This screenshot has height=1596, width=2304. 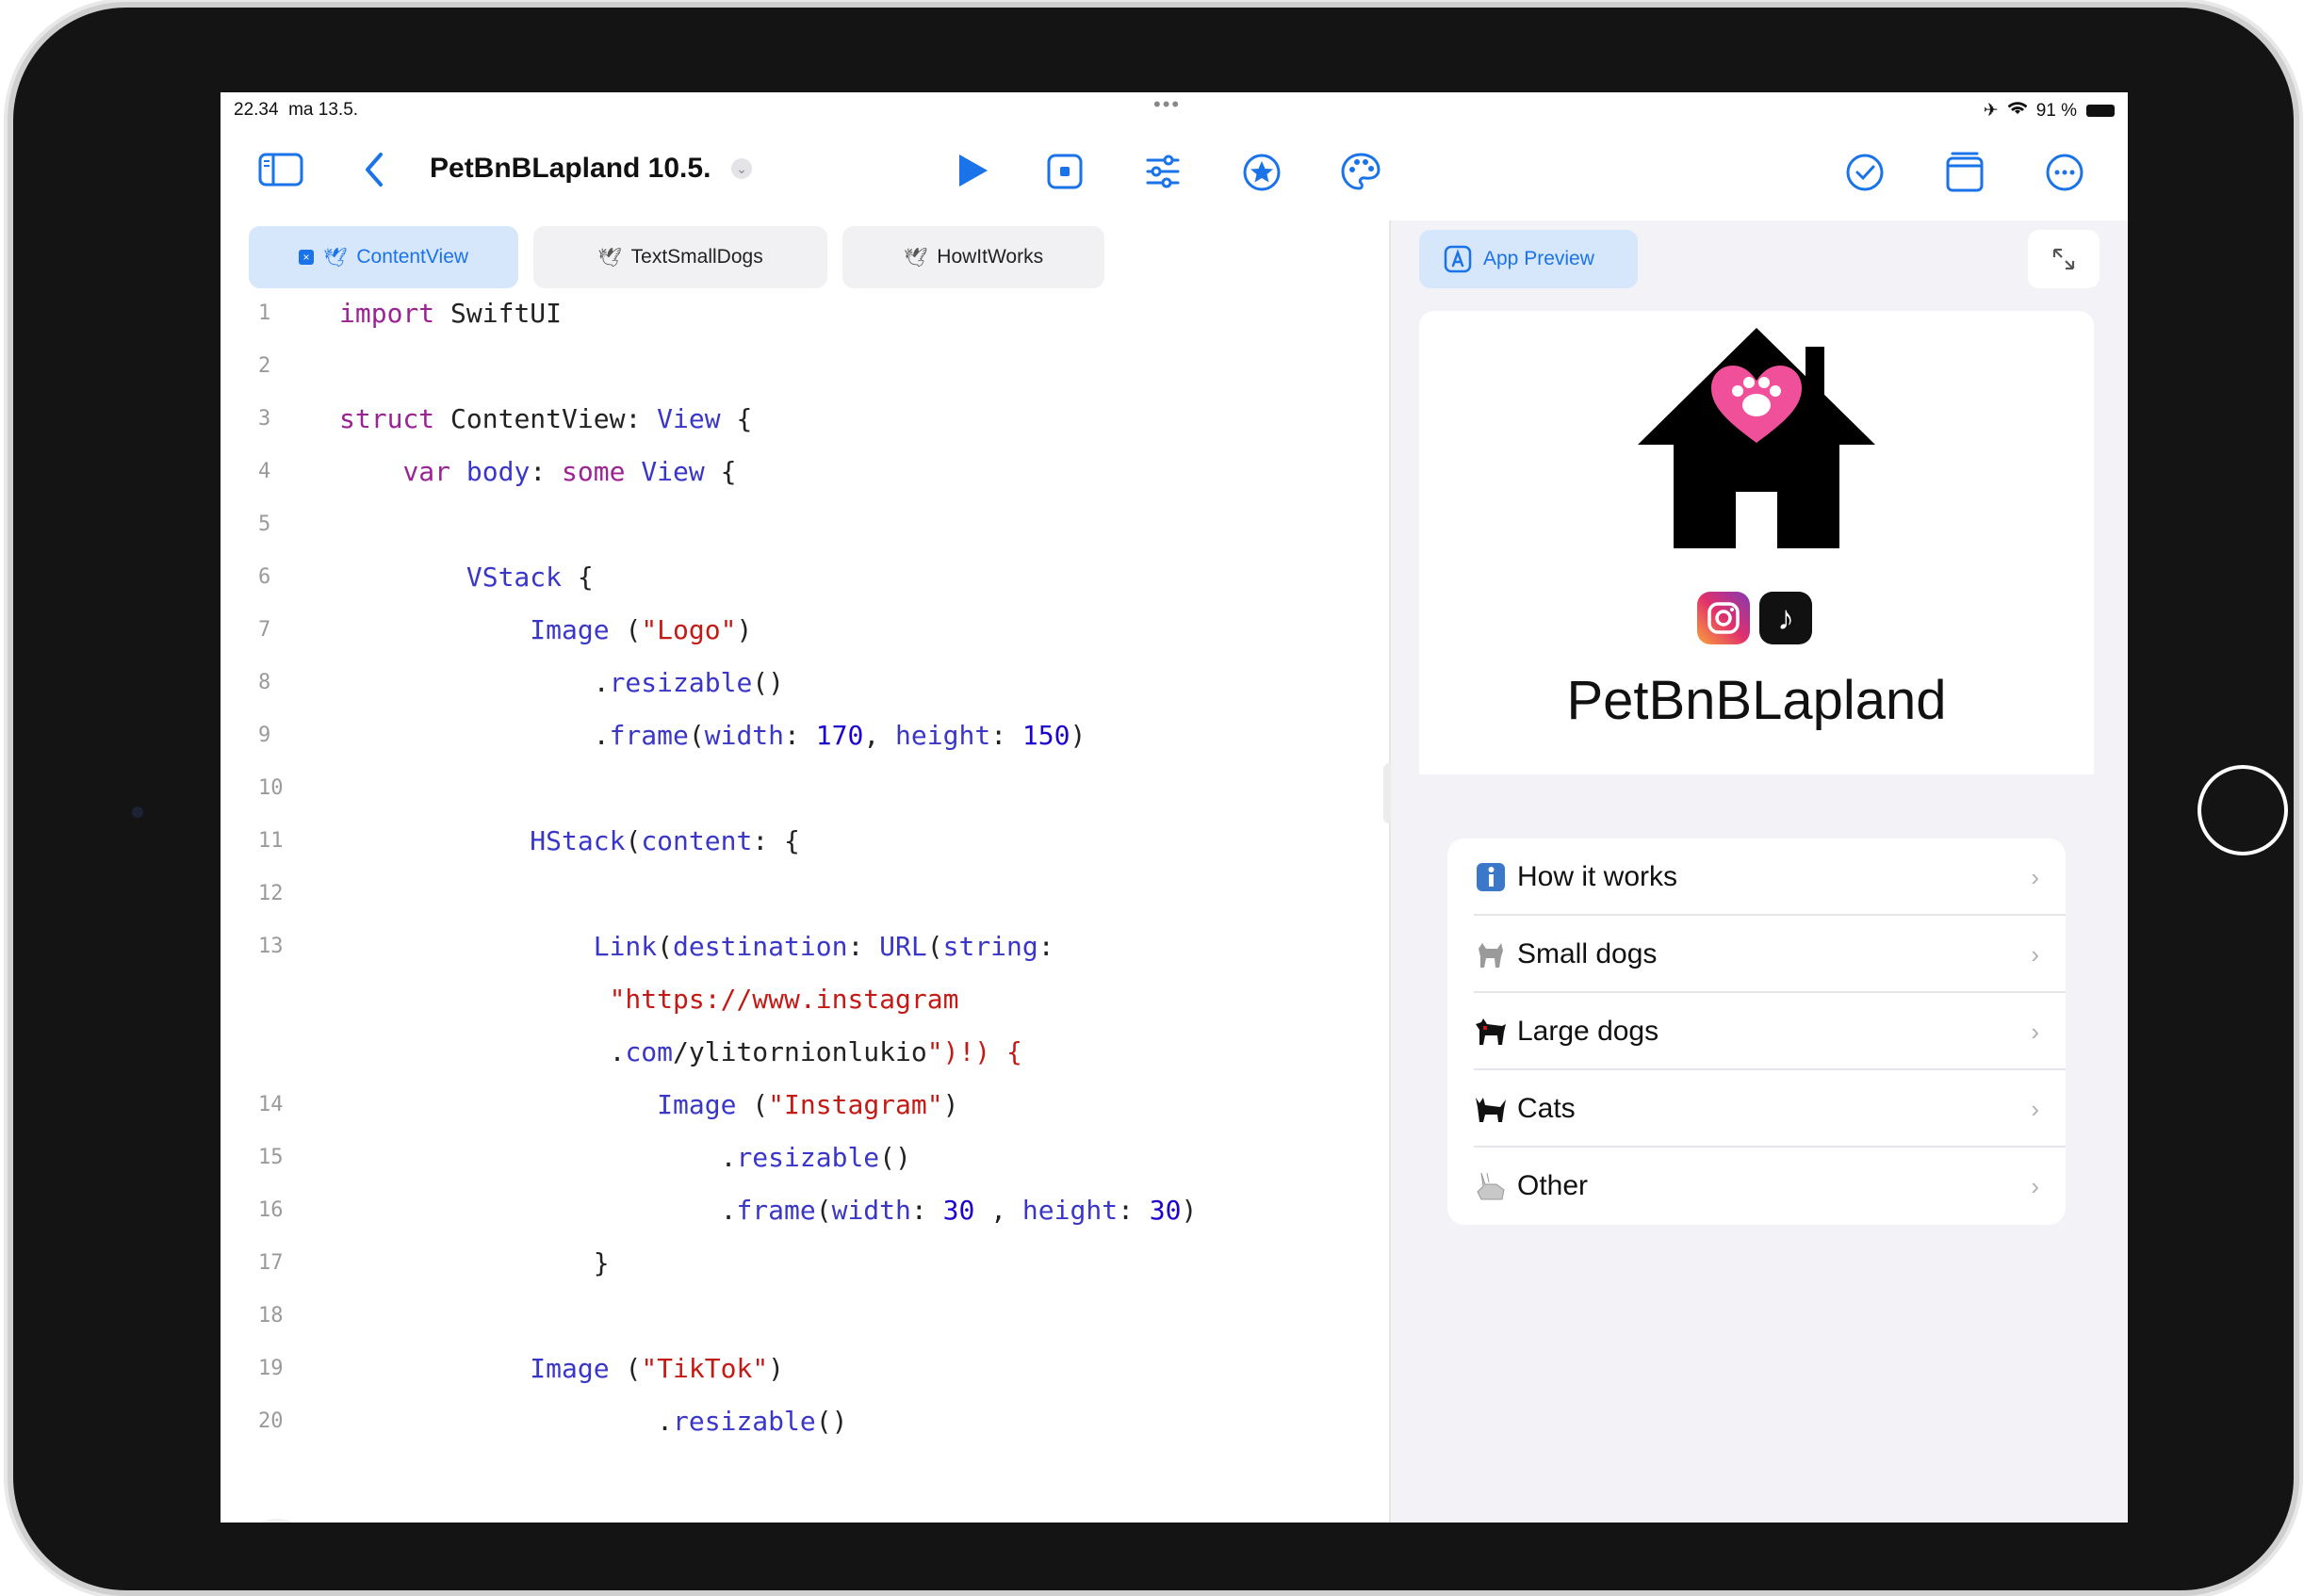 I want to click on code-line: 8 .resizable(), so click(x=805, y=691).